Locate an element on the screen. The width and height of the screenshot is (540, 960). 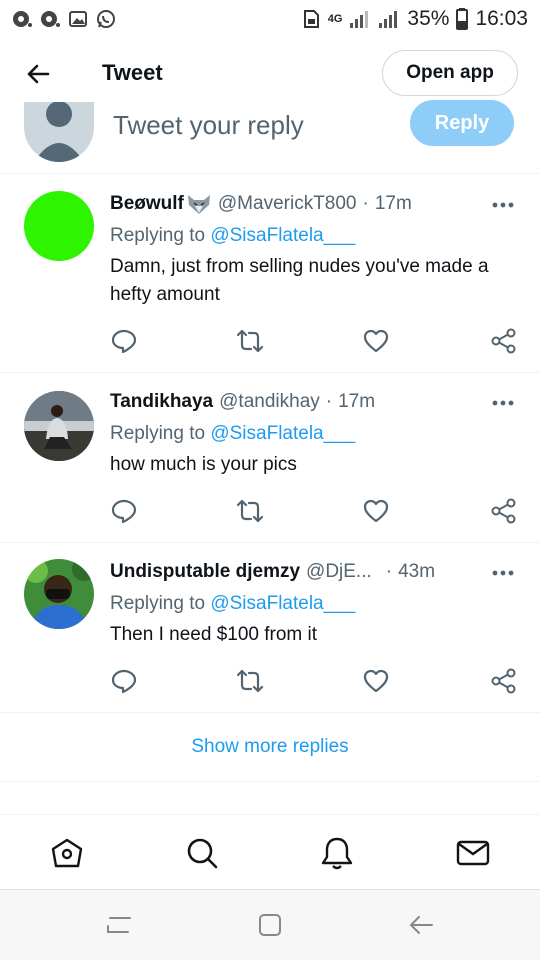
timestamp: 43m is located at coordinates (417, 571).